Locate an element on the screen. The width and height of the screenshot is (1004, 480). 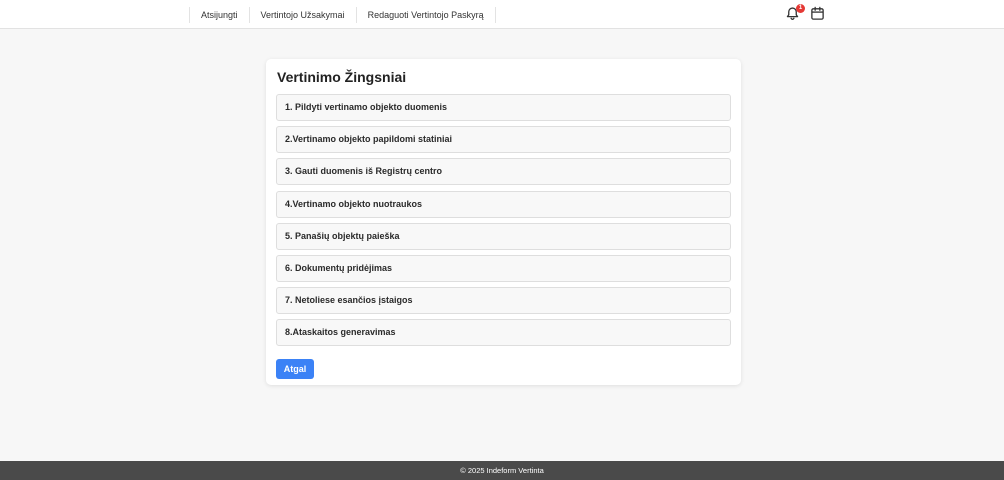
step-item-4: 4.Vertinamo objekto nuotraukos is located at coordinates (503, 204).